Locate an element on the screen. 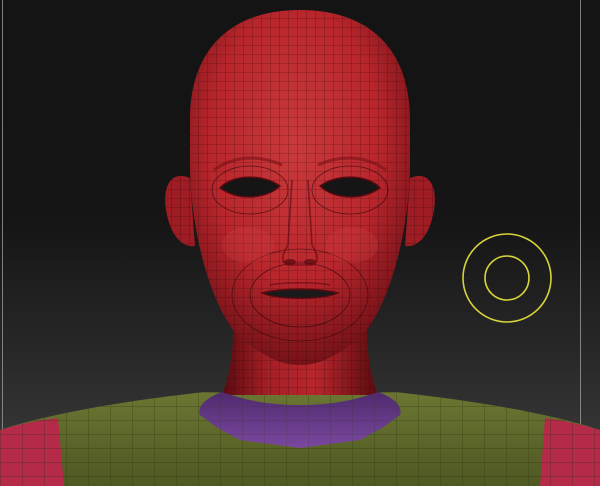 The height and width of the screenshot is (486, 600). focal-shift-ring is located at coordinates (507, 278).